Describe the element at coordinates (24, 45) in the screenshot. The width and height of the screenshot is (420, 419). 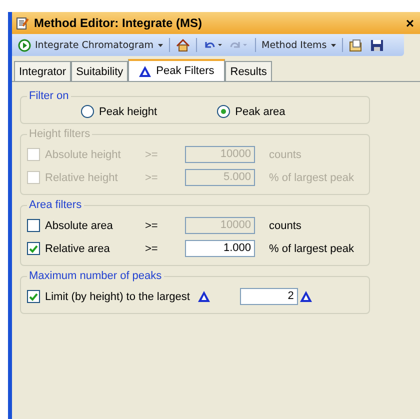
I see `play-icon` at that location.